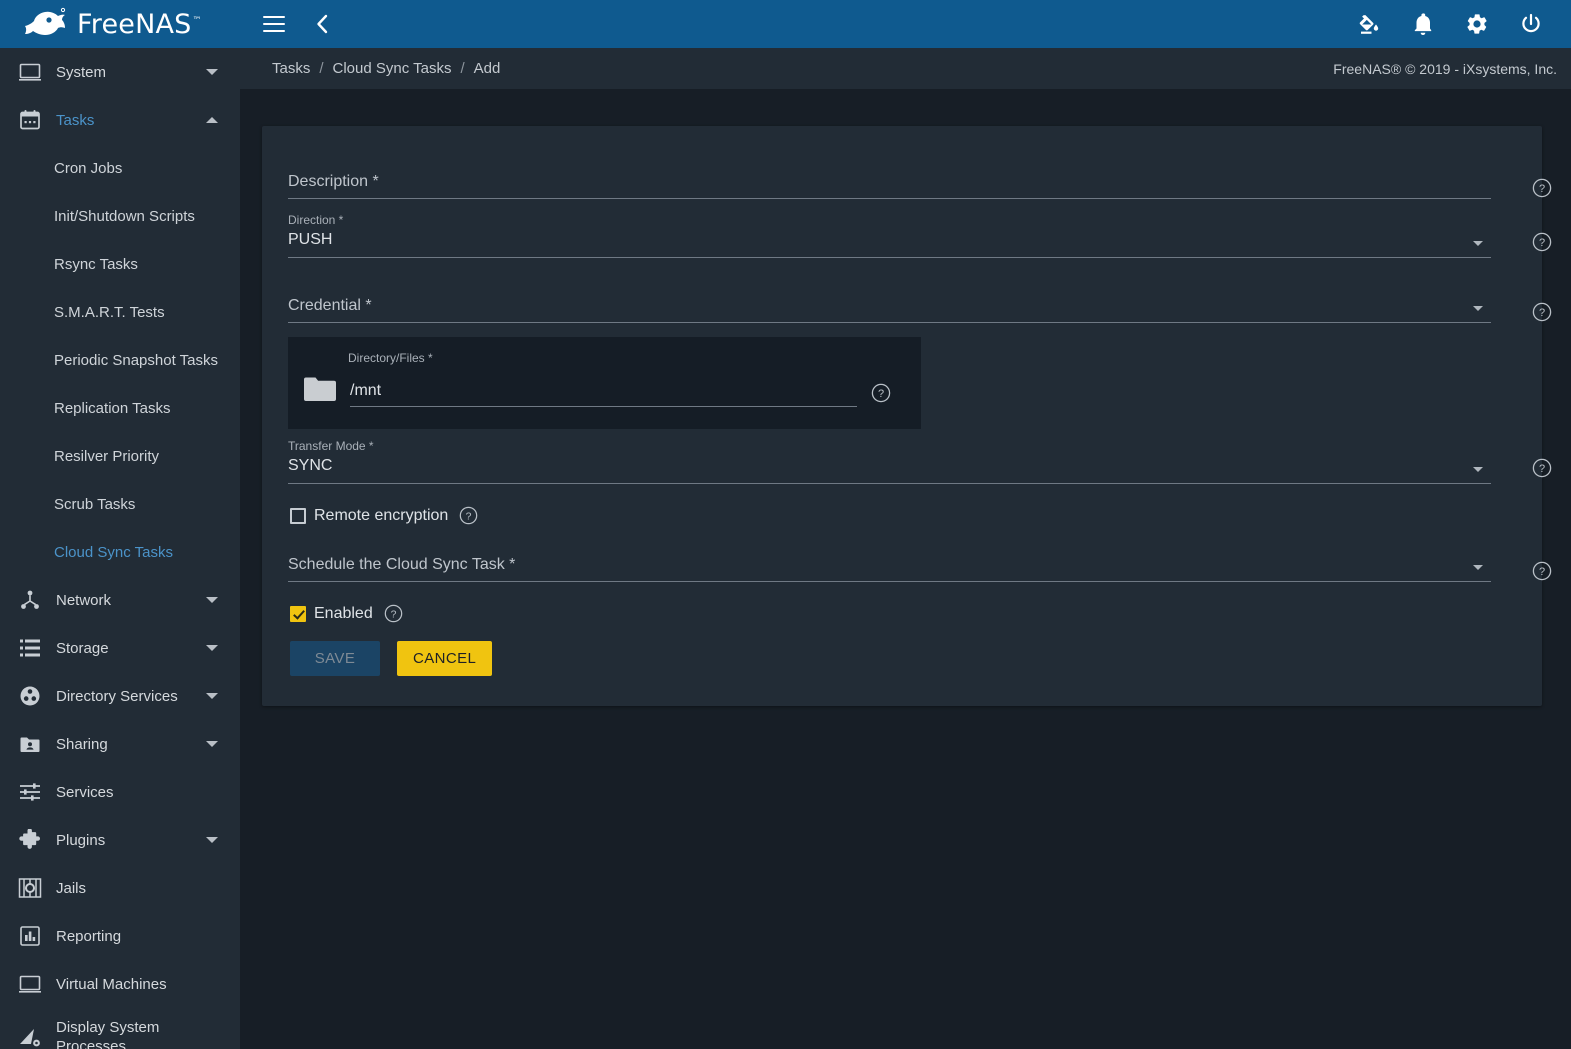  What do you see at coordinates (120, 600) in the screenshot?
I see `sidebar-item-network: Network` at bounding box center [120, 600].